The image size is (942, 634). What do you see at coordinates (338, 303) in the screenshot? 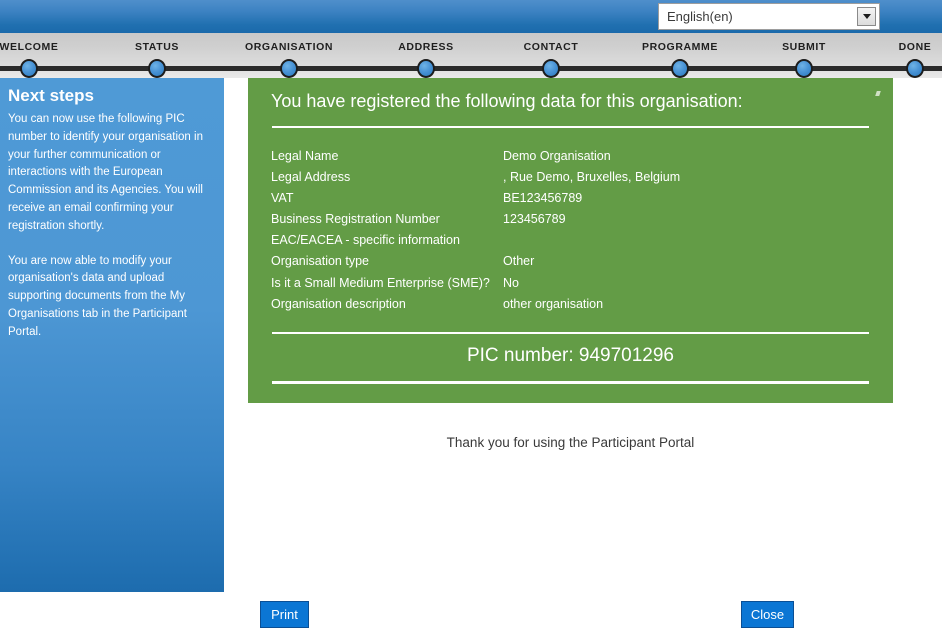
I see `row-label: Organisation description` at bounding box center [338, 303].